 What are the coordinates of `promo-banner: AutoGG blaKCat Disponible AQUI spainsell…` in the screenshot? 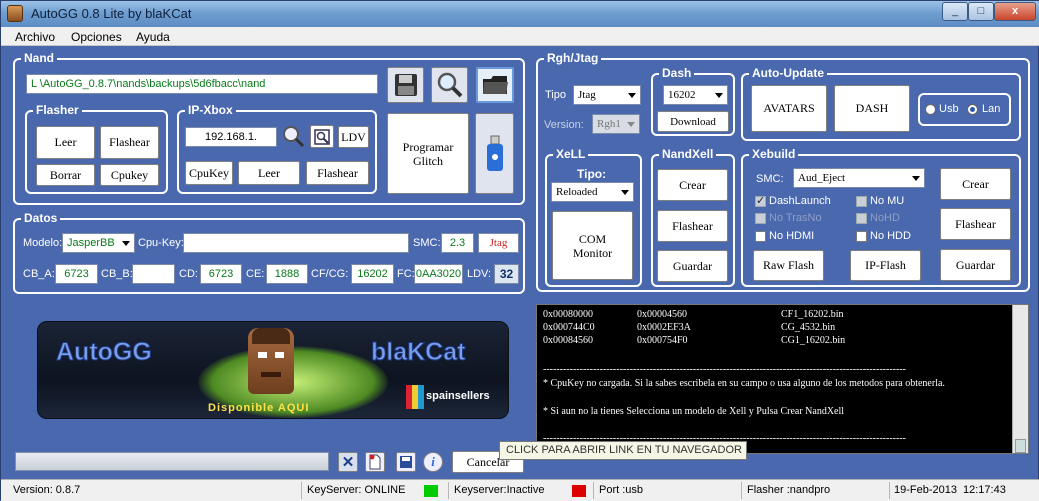 It's located at (273, 370).